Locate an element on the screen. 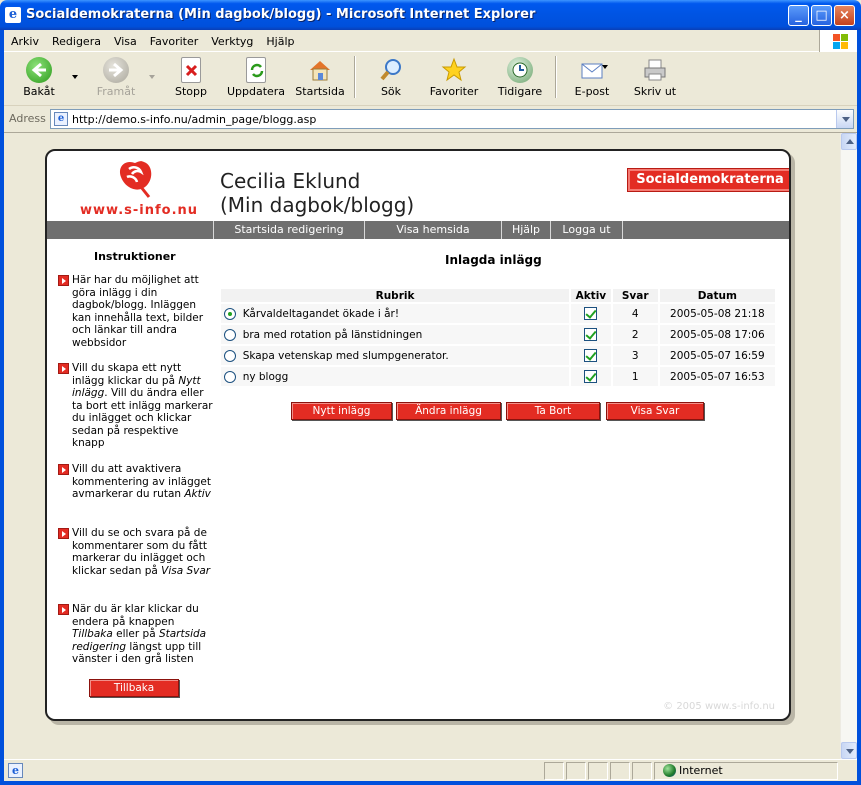  back-dropdown-icon is located at coordinates (75, 77).